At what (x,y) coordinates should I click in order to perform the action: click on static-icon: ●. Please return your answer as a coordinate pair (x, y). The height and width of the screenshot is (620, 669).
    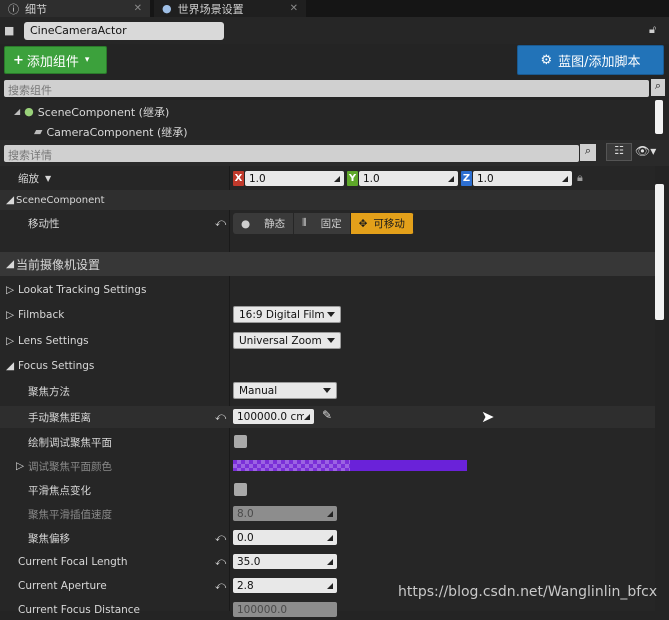
    Looking at the image, I should click on (246, 223).